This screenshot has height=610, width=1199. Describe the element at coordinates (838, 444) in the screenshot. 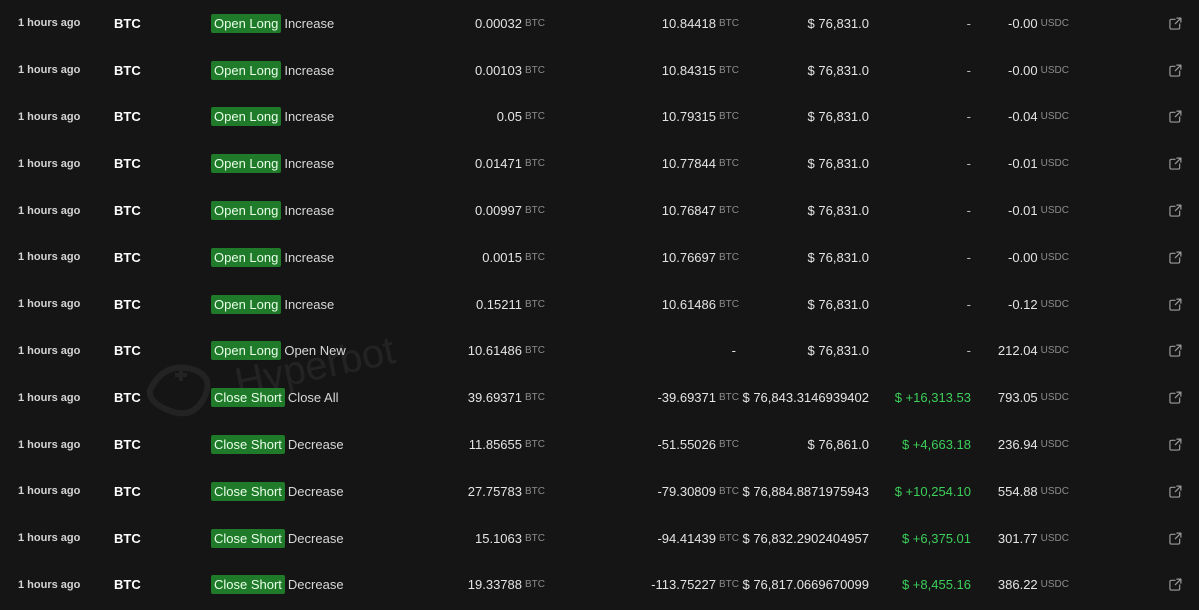

I see `trade-price: $ 76,861.0` at that location.